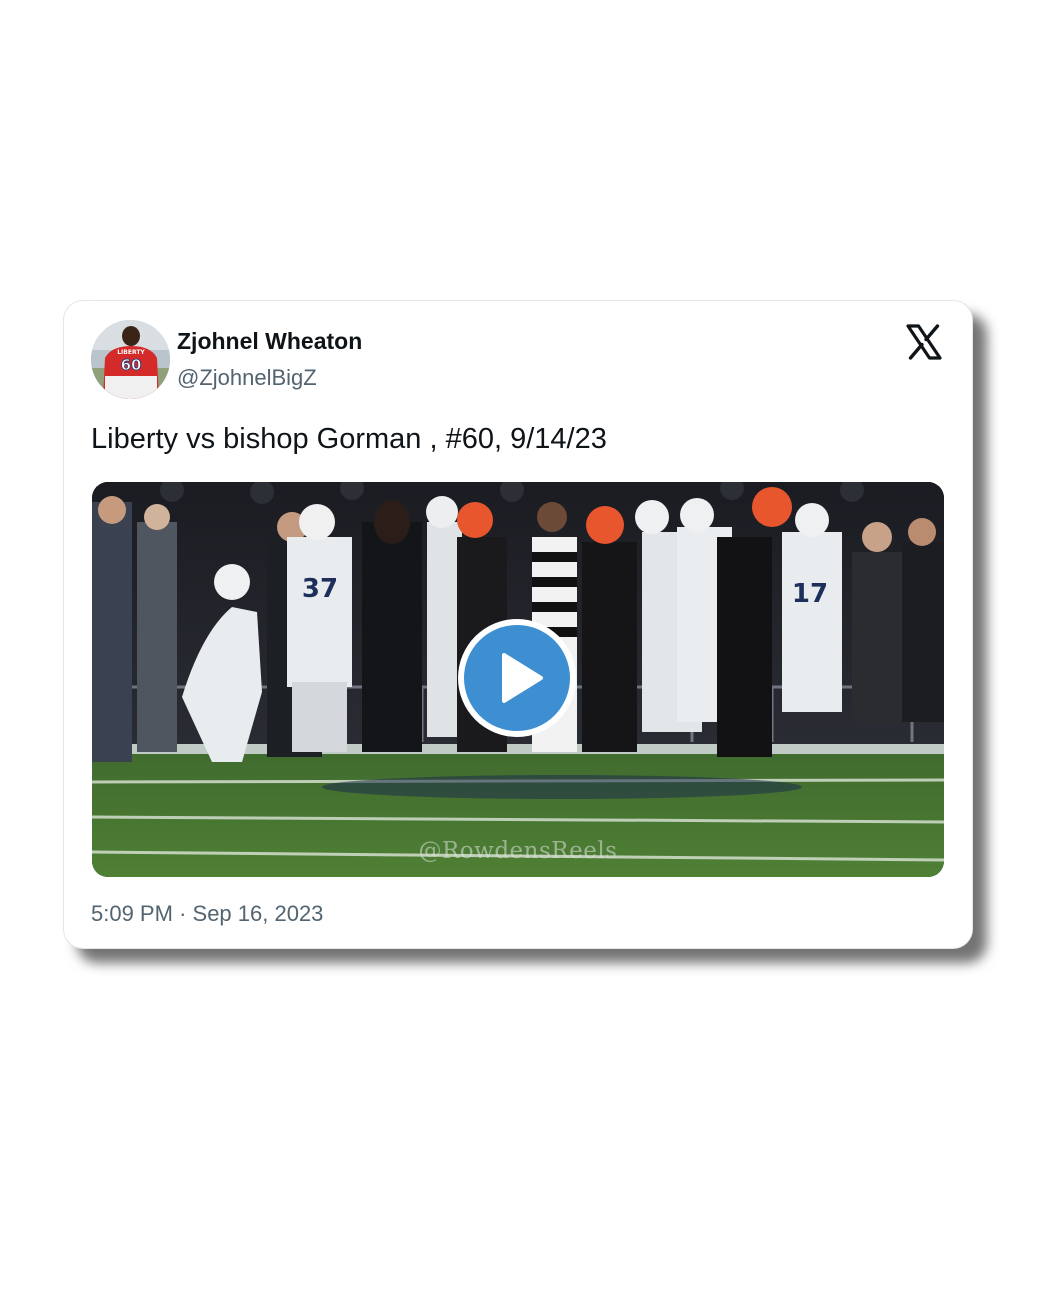 This screenshot has height=1292, width=1051. What do you see at coordinates (269, 341) in the screenshot?
I see `author-name: Zjohnel Wheaton` at bounding box center [269, 341].